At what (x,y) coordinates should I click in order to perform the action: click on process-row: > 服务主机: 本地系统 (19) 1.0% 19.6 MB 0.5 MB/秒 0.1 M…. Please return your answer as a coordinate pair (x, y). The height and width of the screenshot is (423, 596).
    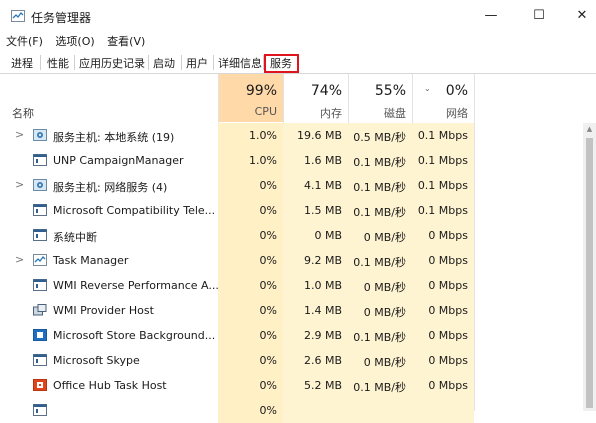
    Looking at the image, I should click on (291, 135).